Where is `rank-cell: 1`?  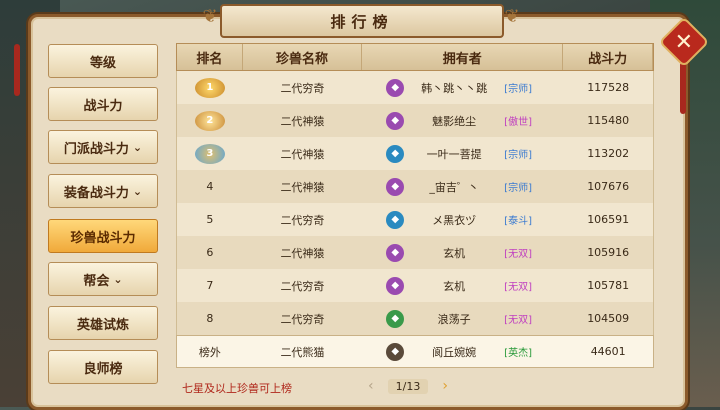 rank-cell: 1 is located at coordinates (210, 87).